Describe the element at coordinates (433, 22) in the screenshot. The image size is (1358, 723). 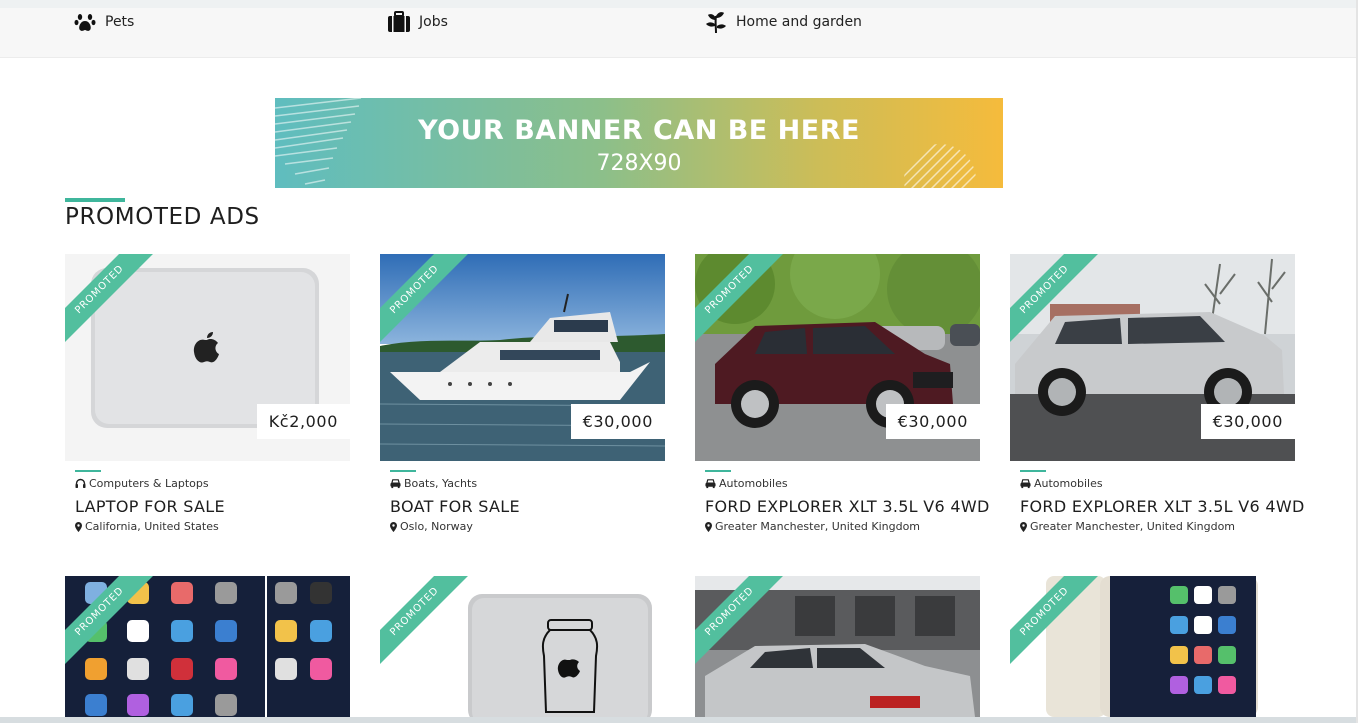
I see `category-label: Jobs` at that location.